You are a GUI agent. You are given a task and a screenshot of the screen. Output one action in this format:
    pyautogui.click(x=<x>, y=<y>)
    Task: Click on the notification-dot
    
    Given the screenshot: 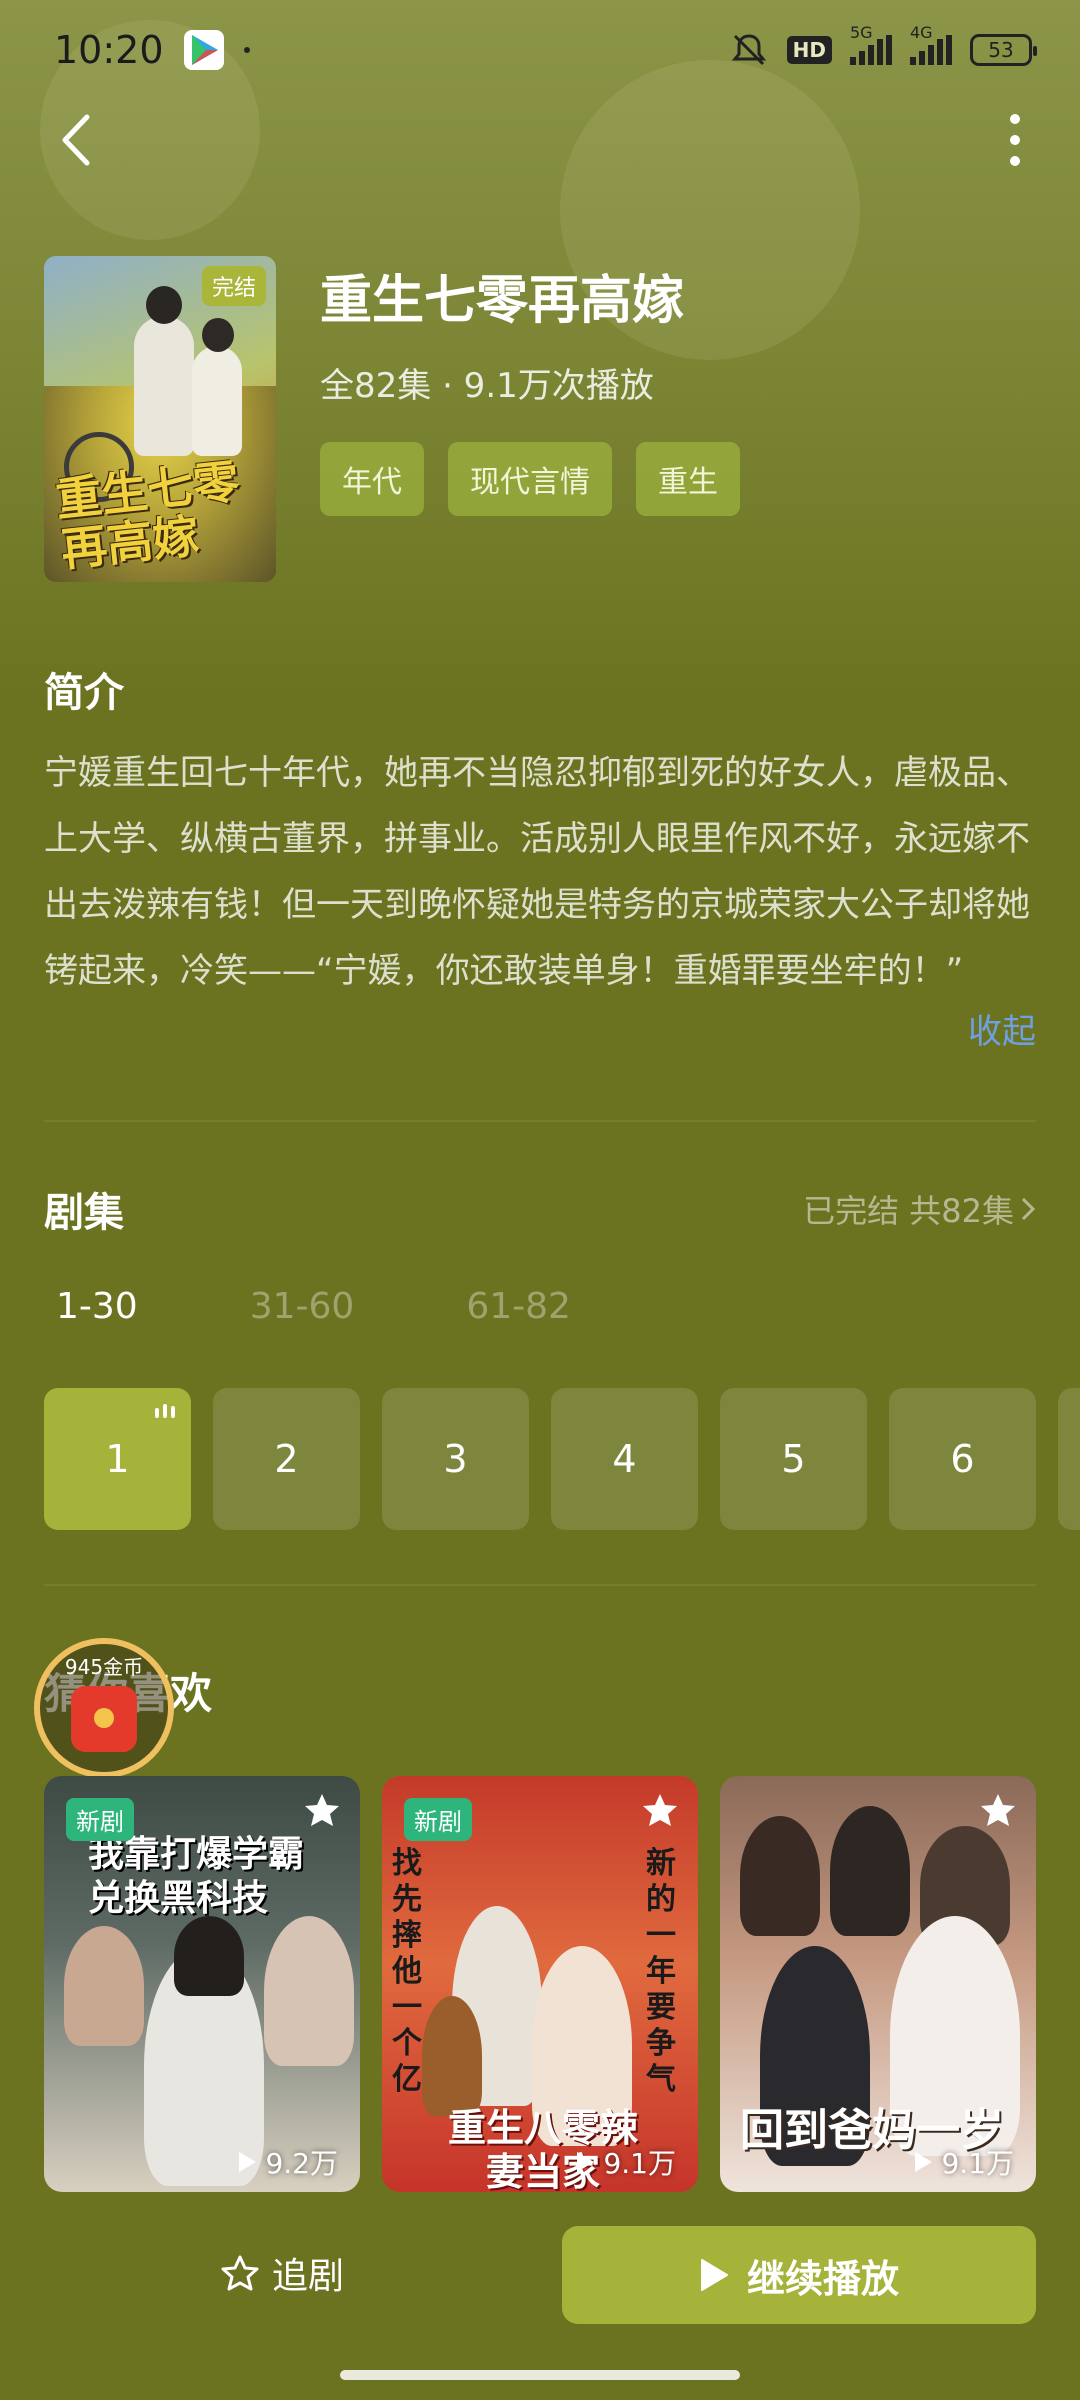 What is the action you would take?
    pyautogui.click(x=246, y=50)
    